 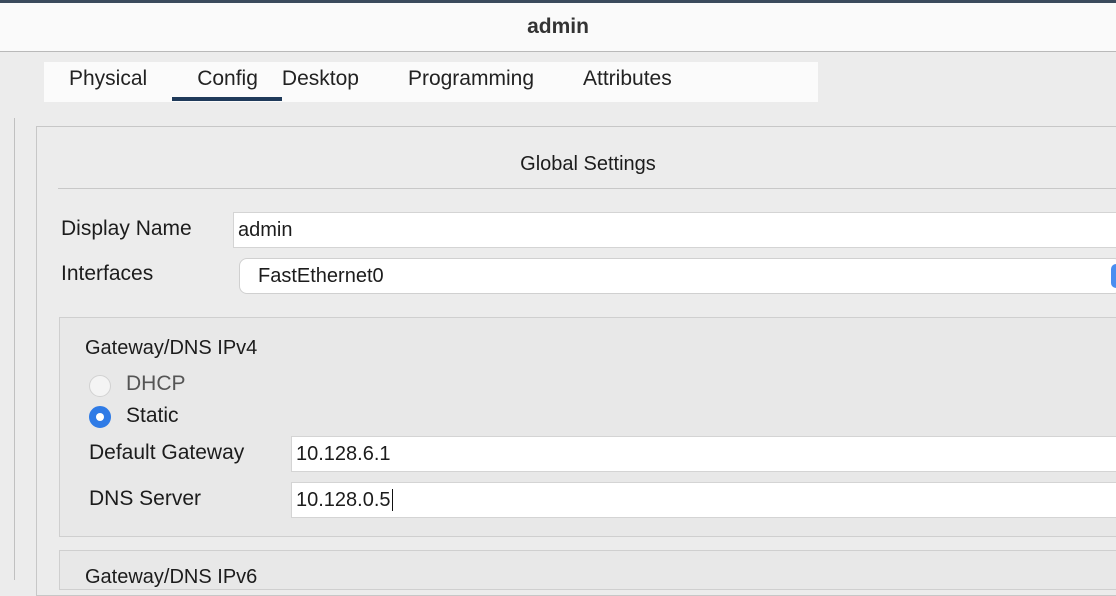 What do you see at coordinates (227, 82) in the screenshot?
I see `tab-config: Config` at bounding box center [227, 82].